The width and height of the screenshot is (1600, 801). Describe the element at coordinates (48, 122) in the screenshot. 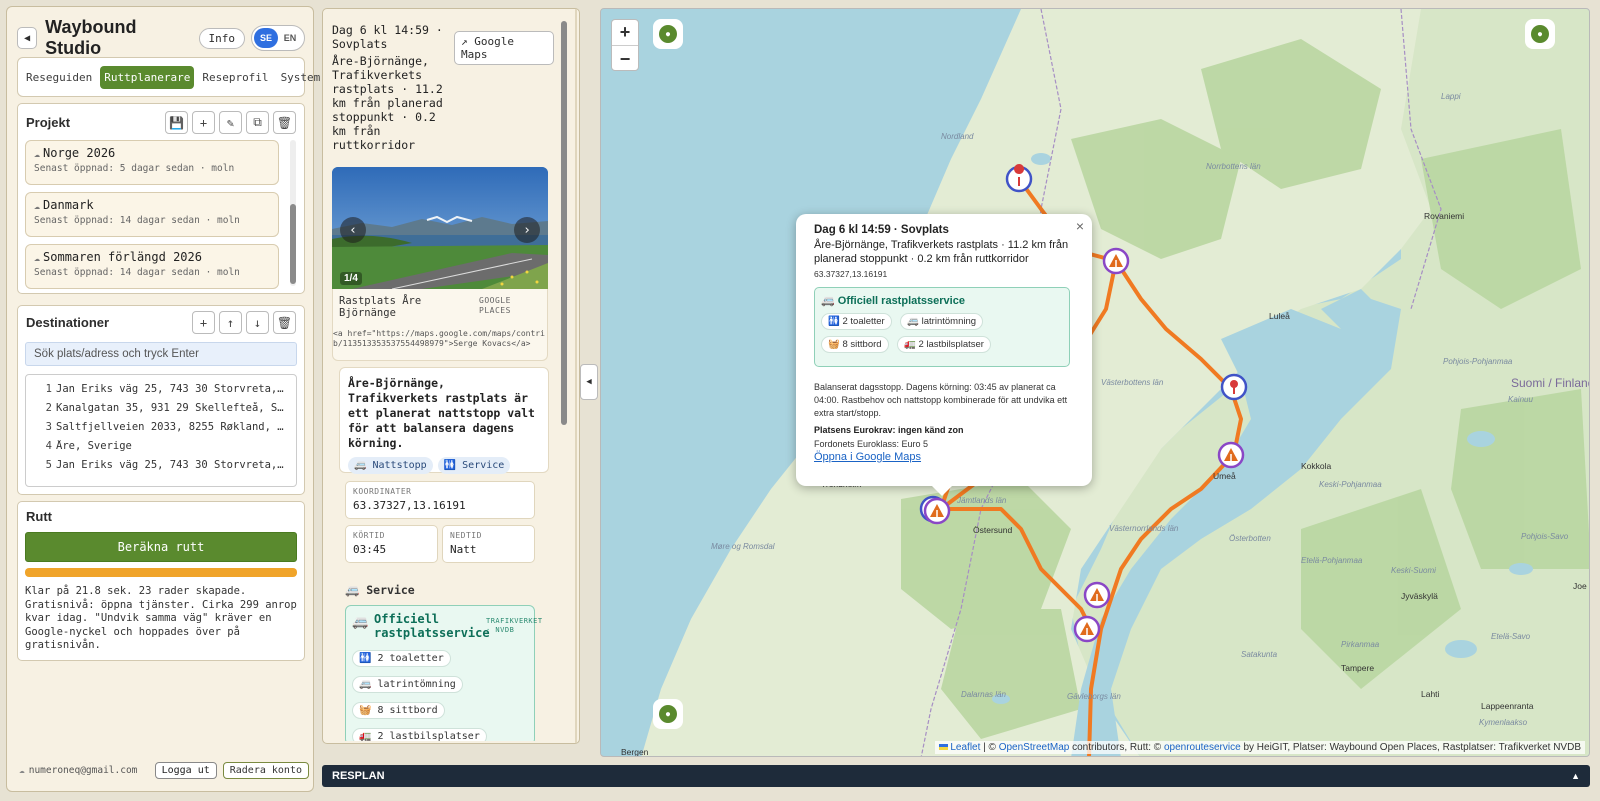

I see `projects-title: Projekt` at that location.